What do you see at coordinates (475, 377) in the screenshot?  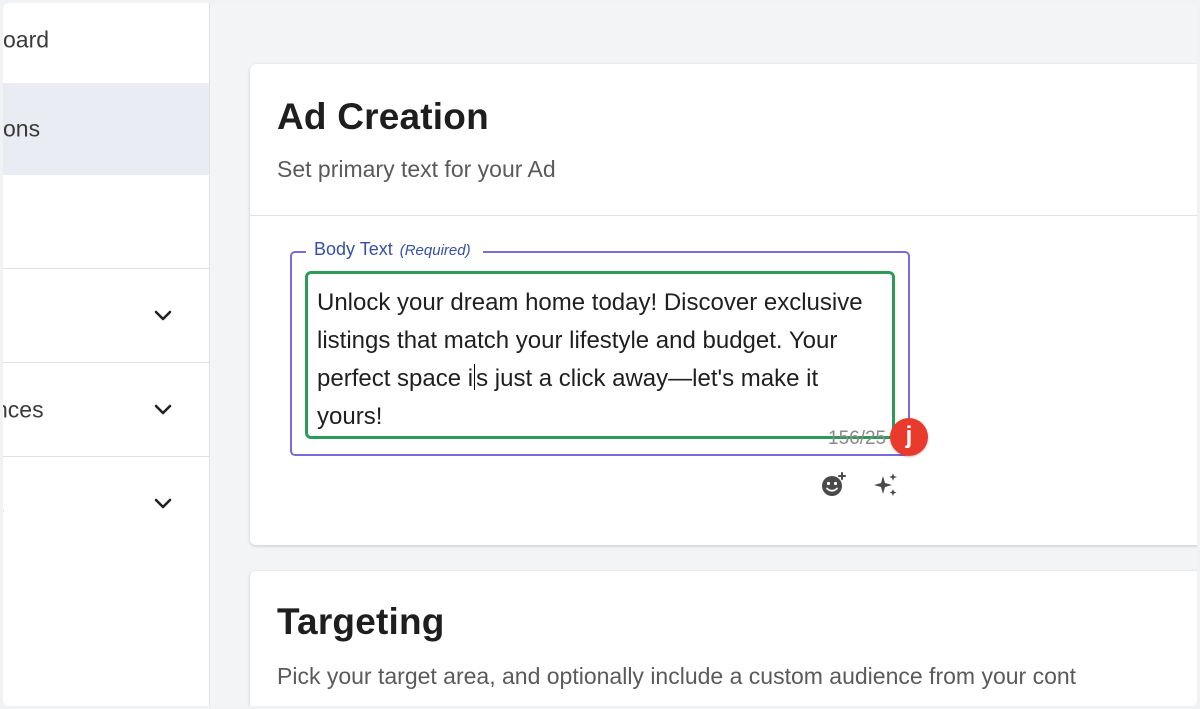 I see `text-cursor` at bounding box center [475, 377].